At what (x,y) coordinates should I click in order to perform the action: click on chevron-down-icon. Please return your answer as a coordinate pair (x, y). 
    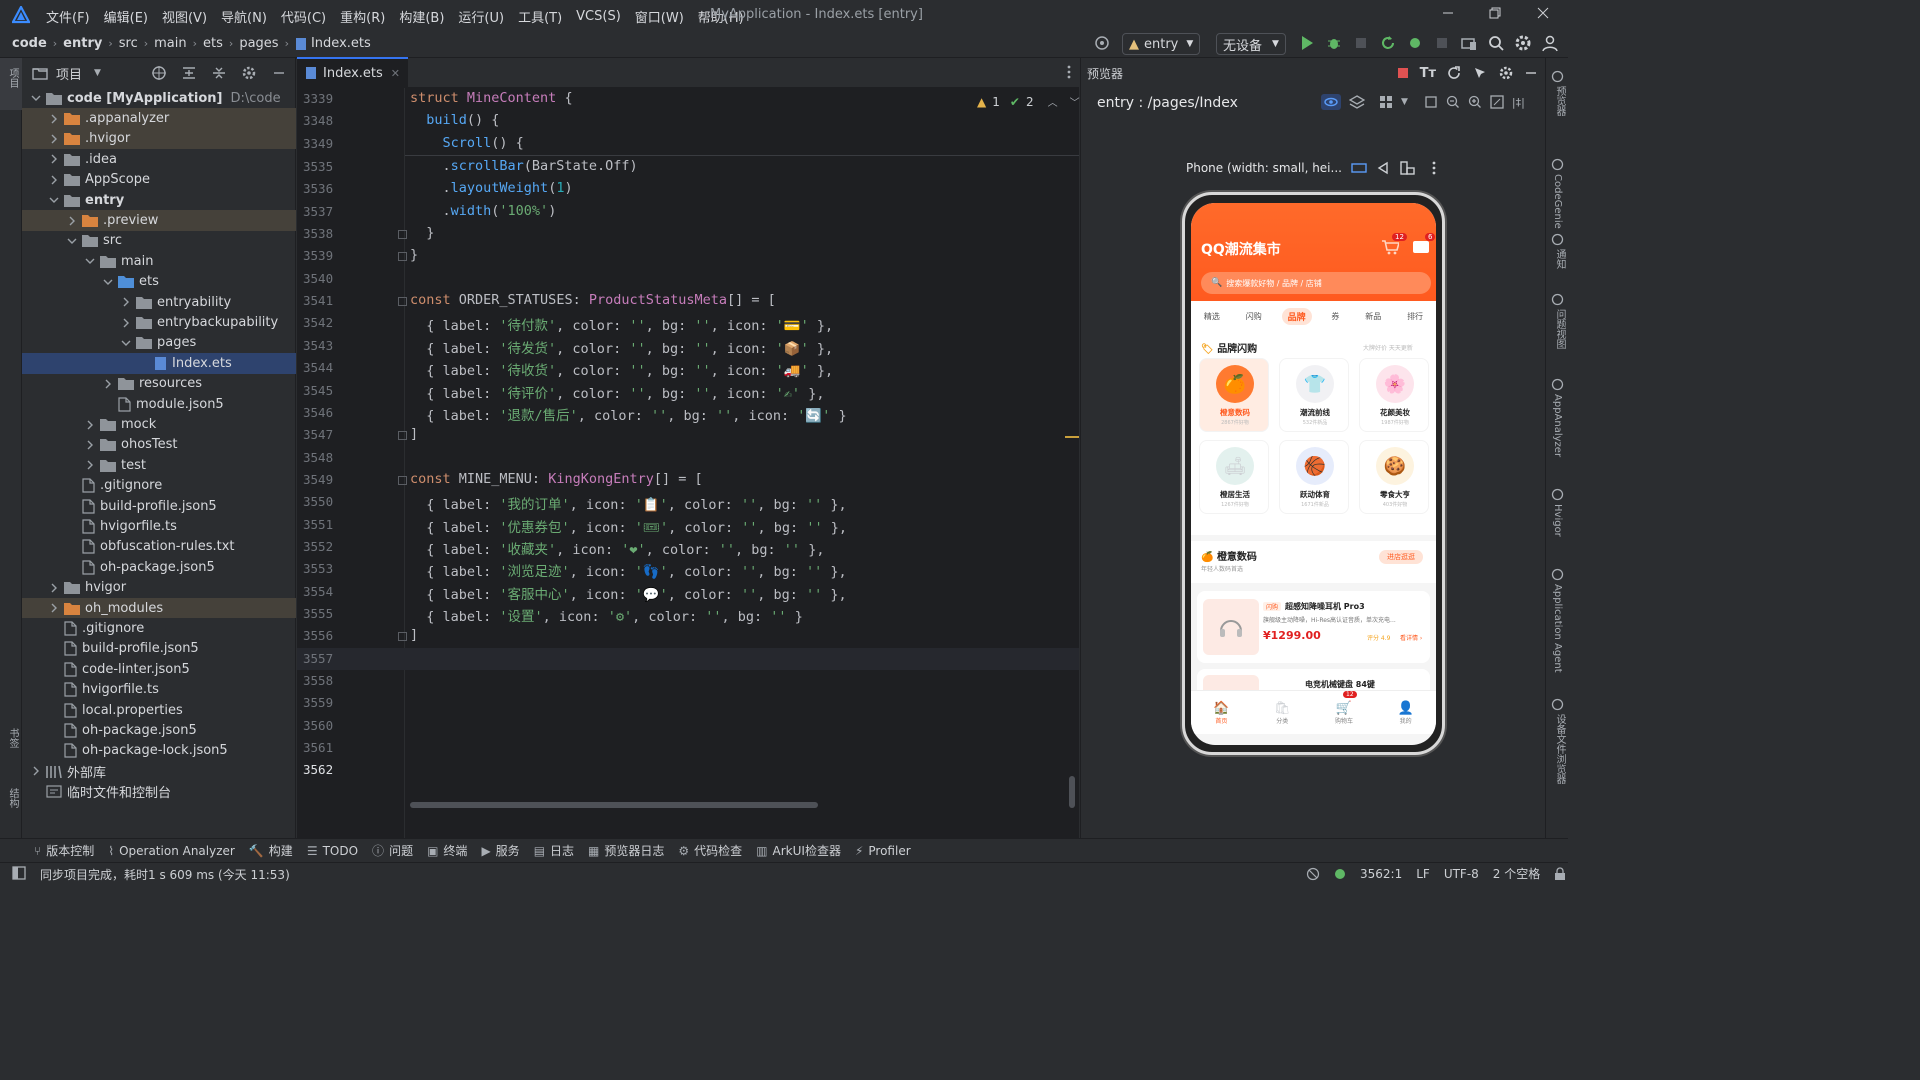
    Looking at the image, I should click on (126, 343).